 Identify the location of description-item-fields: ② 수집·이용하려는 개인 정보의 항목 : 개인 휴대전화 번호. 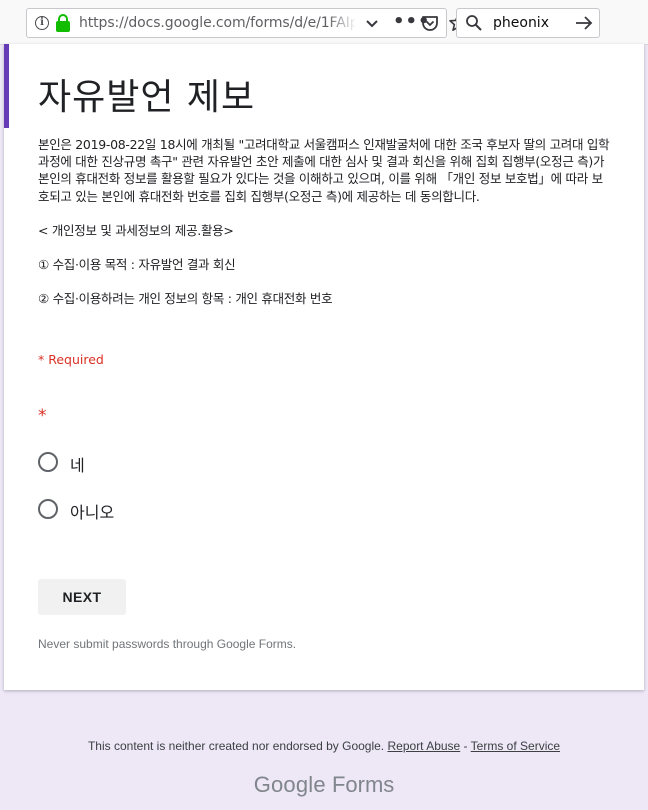
(185, 299).